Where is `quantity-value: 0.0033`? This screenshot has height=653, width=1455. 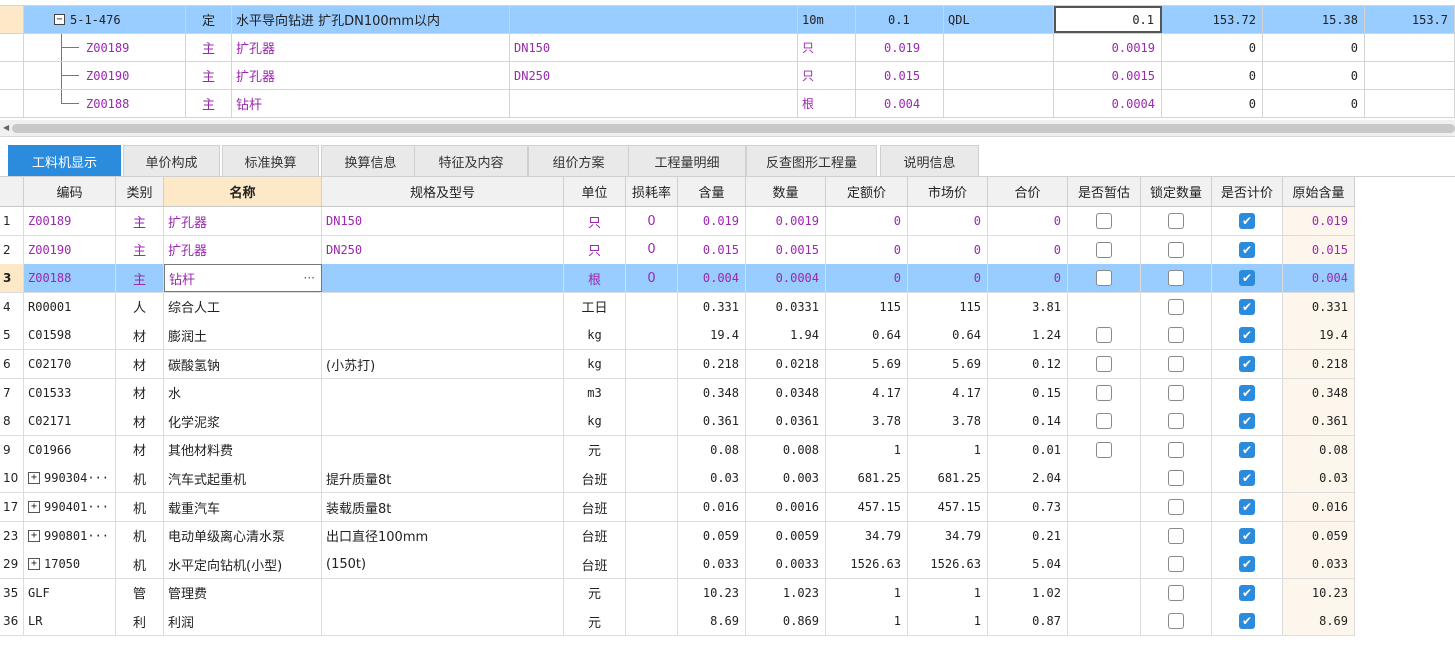
quantity-value: 0.0033 is located at coordinates (786, 564).